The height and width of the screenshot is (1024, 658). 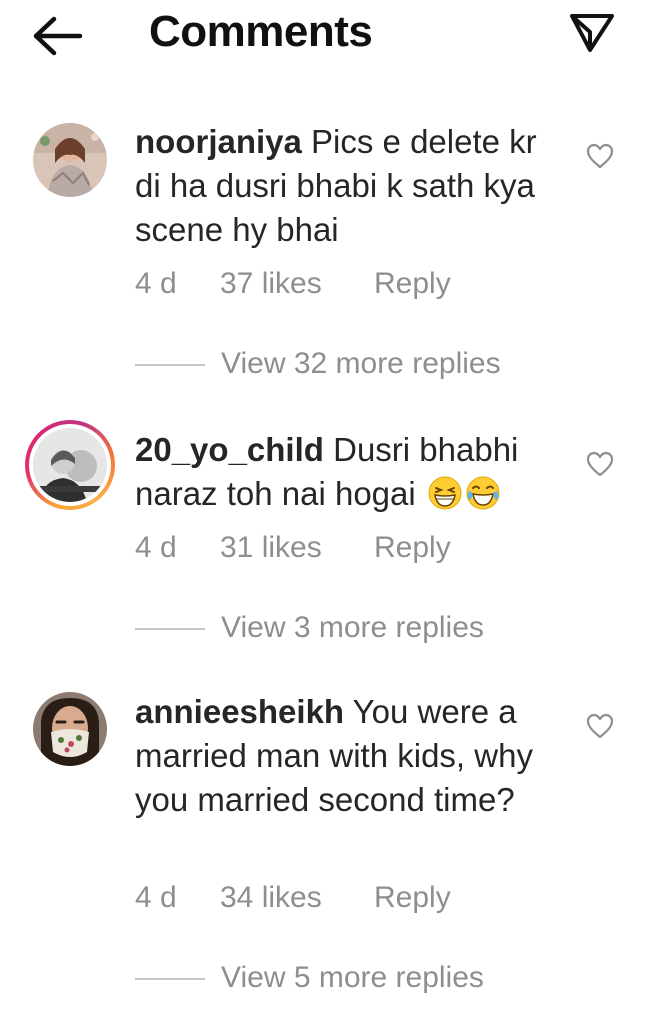 I want to click on arrow-left-icon, so click(x=58, y=36).